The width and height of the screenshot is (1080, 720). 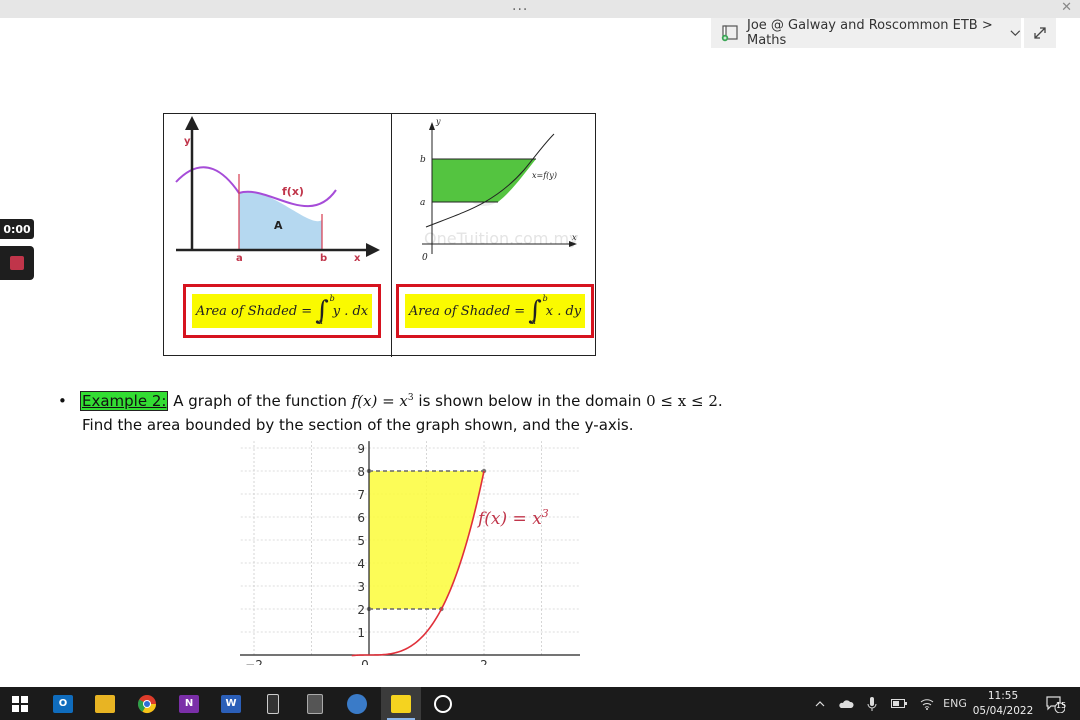 I want to click on sticky-notes-icon, so click(x=401, y=703).